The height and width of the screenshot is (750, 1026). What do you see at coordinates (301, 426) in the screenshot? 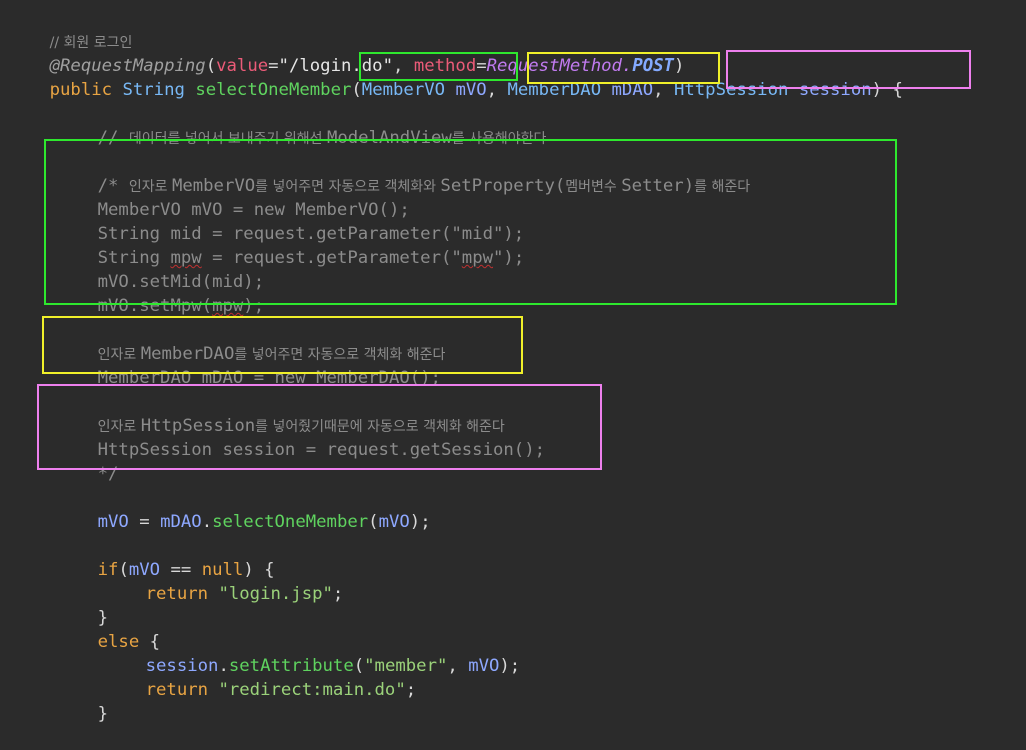
I see `comment-block-line: 인자로 HttpSession를 넣어줬기때문에 자동으로 객체화 해준다` at bounding box center [301, 426].